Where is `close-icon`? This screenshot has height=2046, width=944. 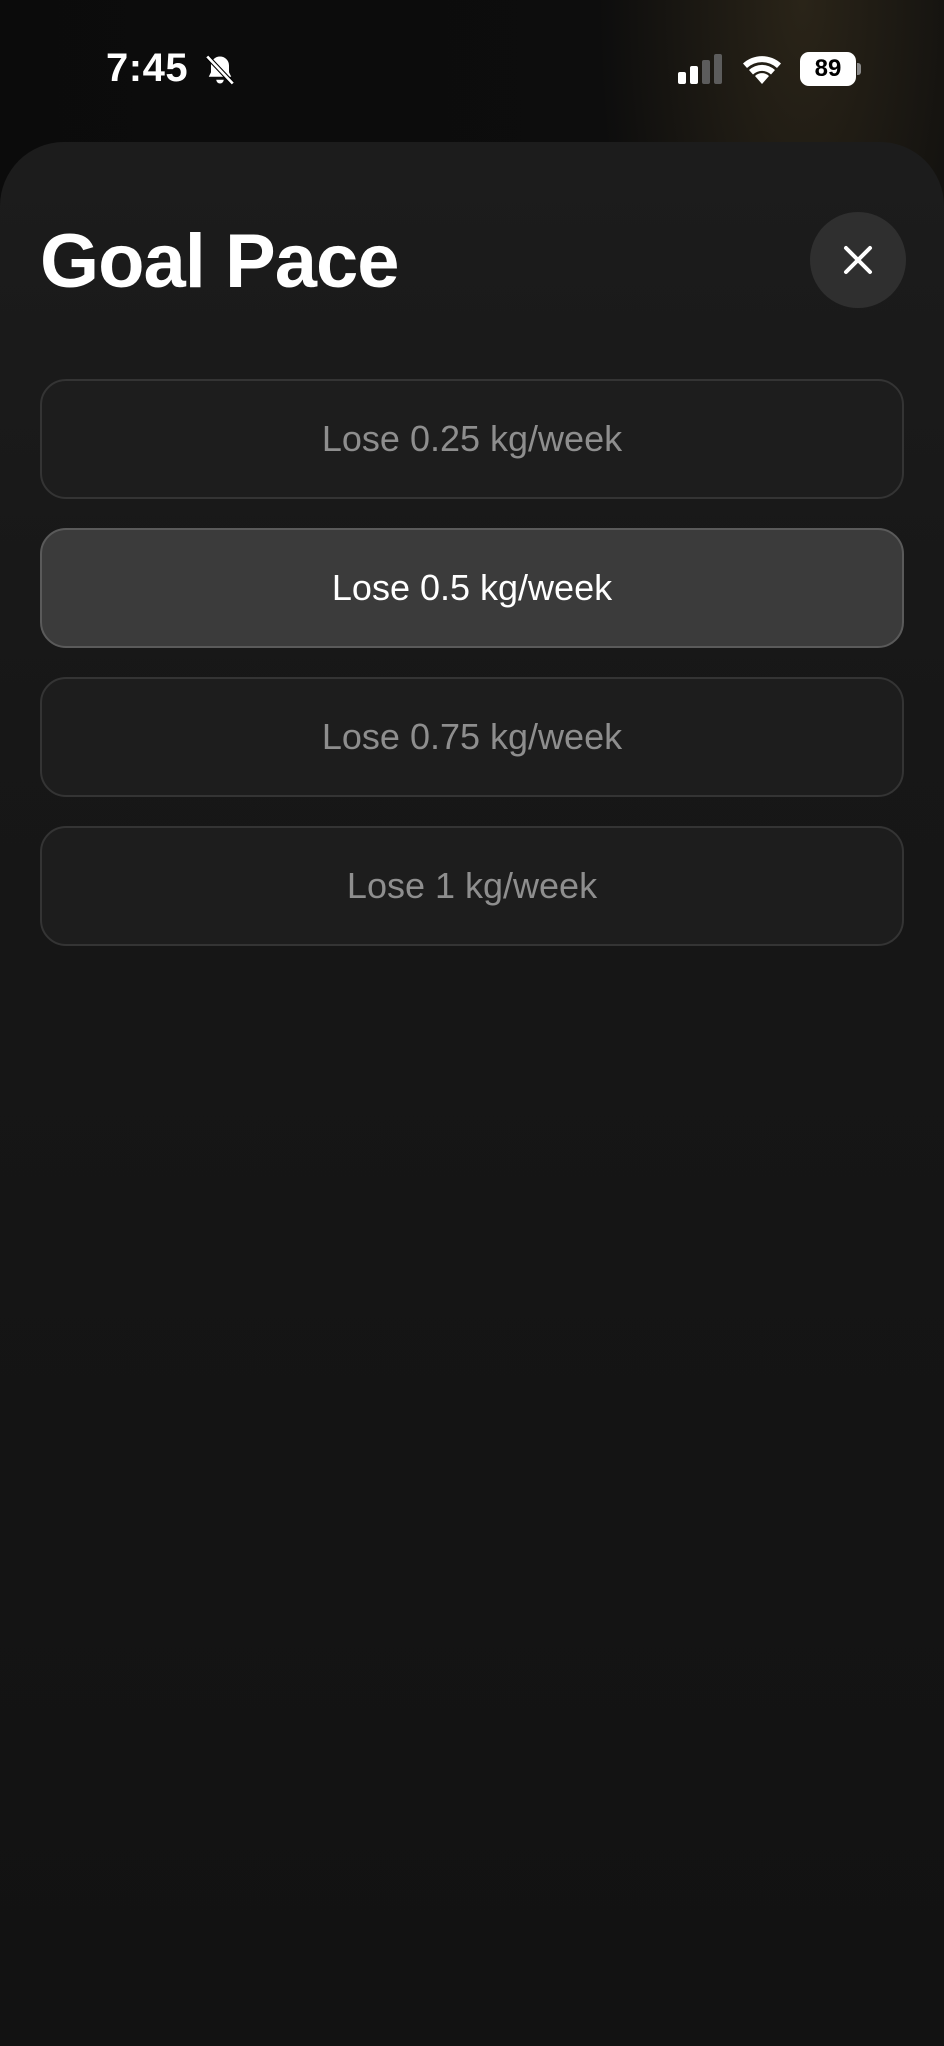
close-icon is located at coordinates (858, 260).